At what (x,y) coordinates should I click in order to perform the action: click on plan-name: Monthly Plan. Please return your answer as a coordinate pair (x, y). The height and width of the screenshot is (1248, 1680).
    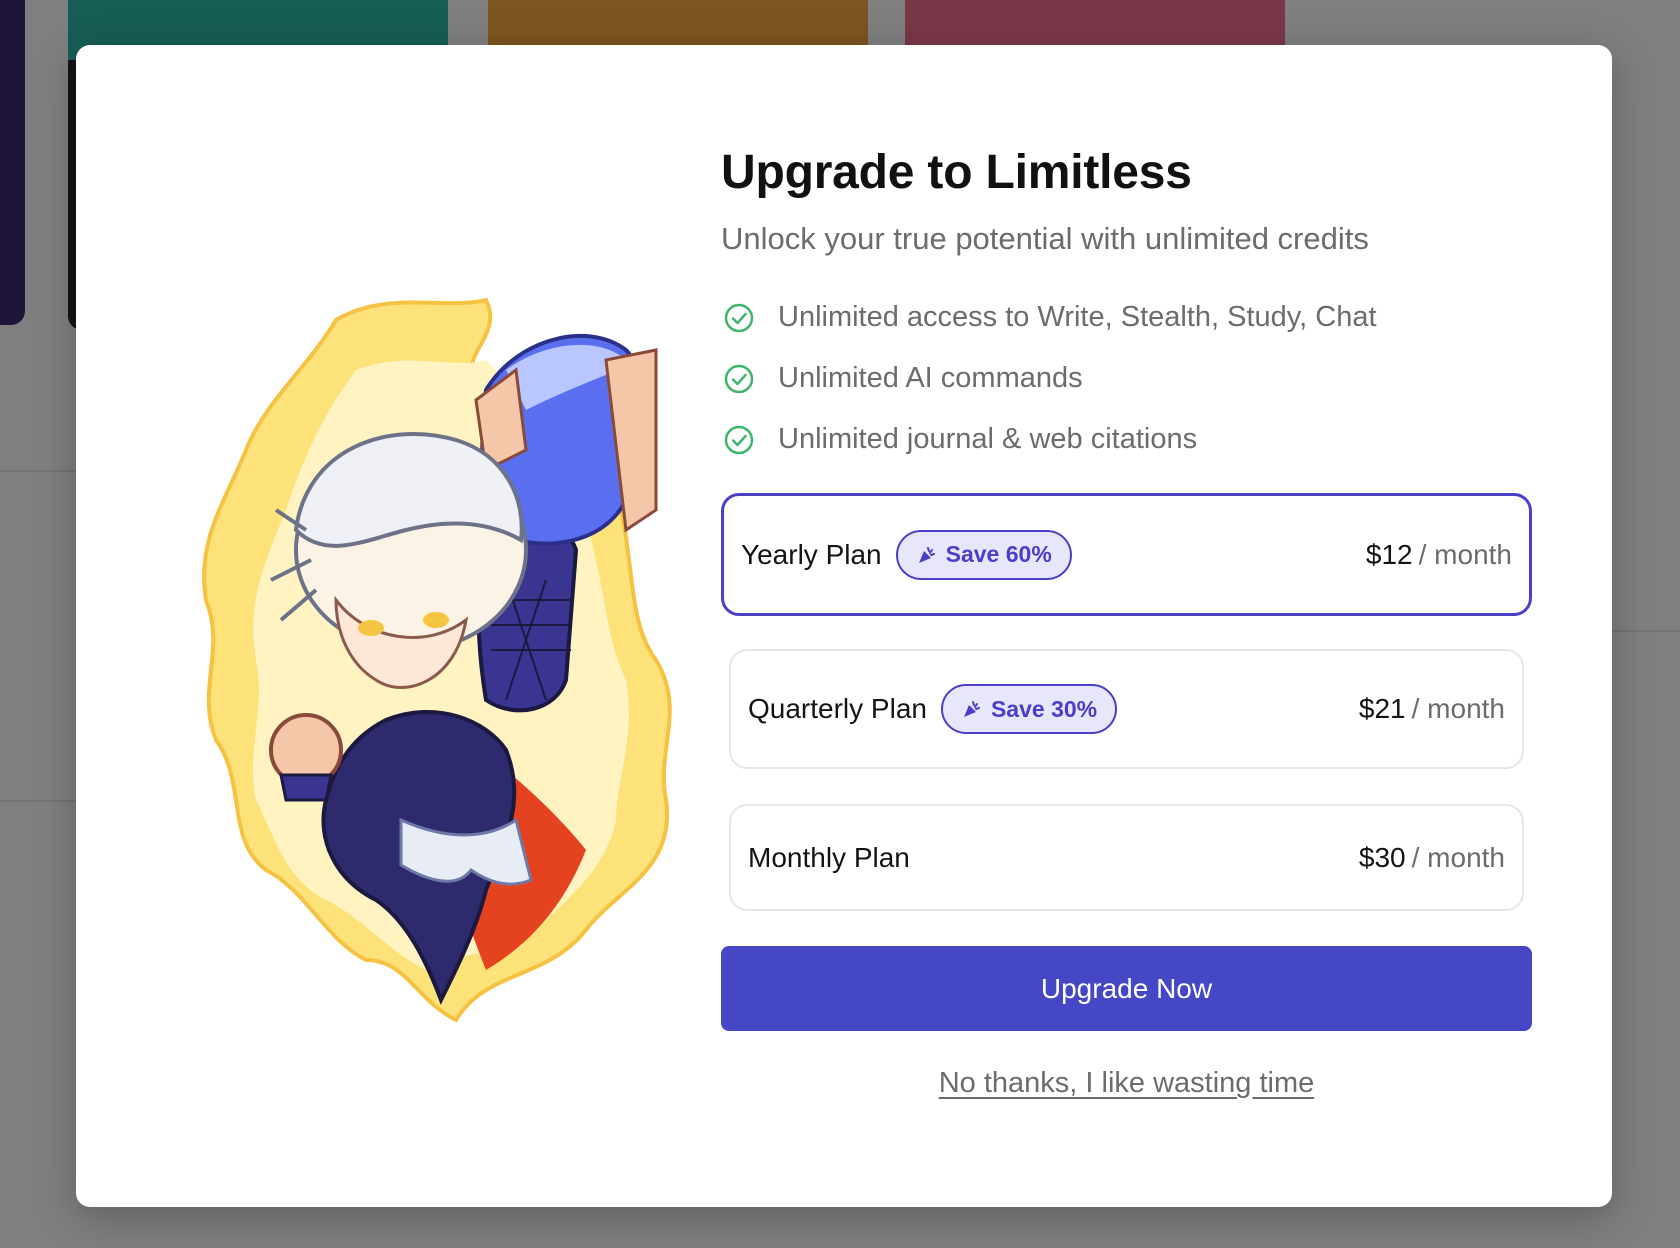
    Looking at the image, I should click on (829, 857).